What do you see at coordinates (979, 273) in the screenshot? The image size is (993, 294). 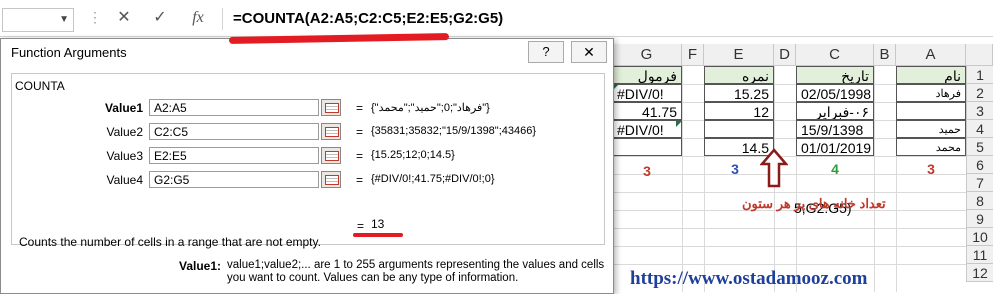 I see `row-header: 12` at bounding box center [979, 273].